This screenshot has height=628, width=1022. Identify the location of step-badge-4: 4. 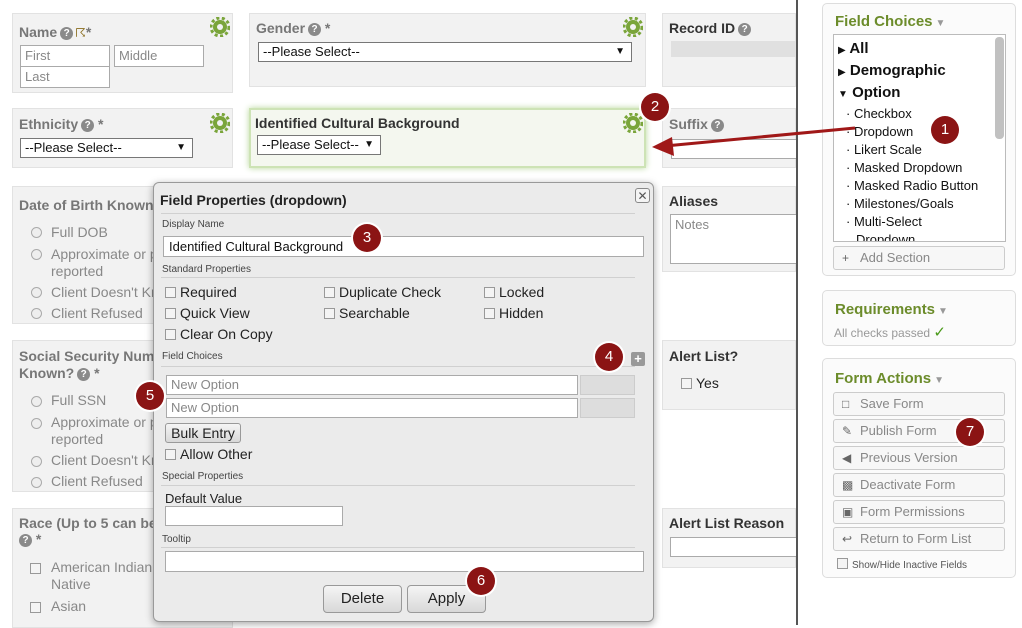
(609, 357).